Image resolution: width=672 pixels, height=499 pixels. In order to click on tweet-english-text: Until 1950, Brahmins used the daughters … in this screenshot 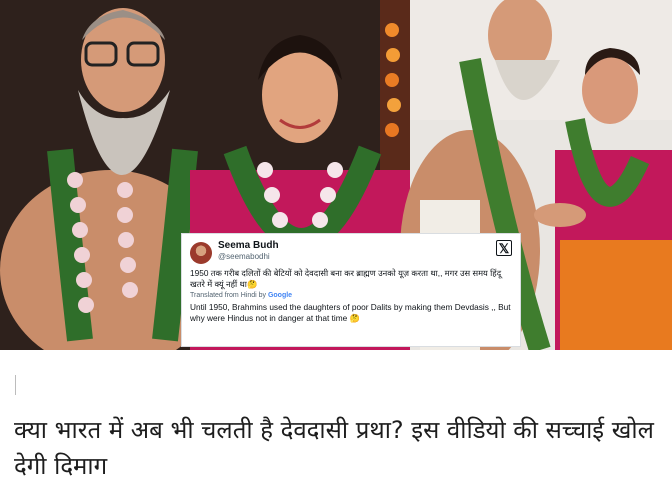, I will do `click(350, 312)`.